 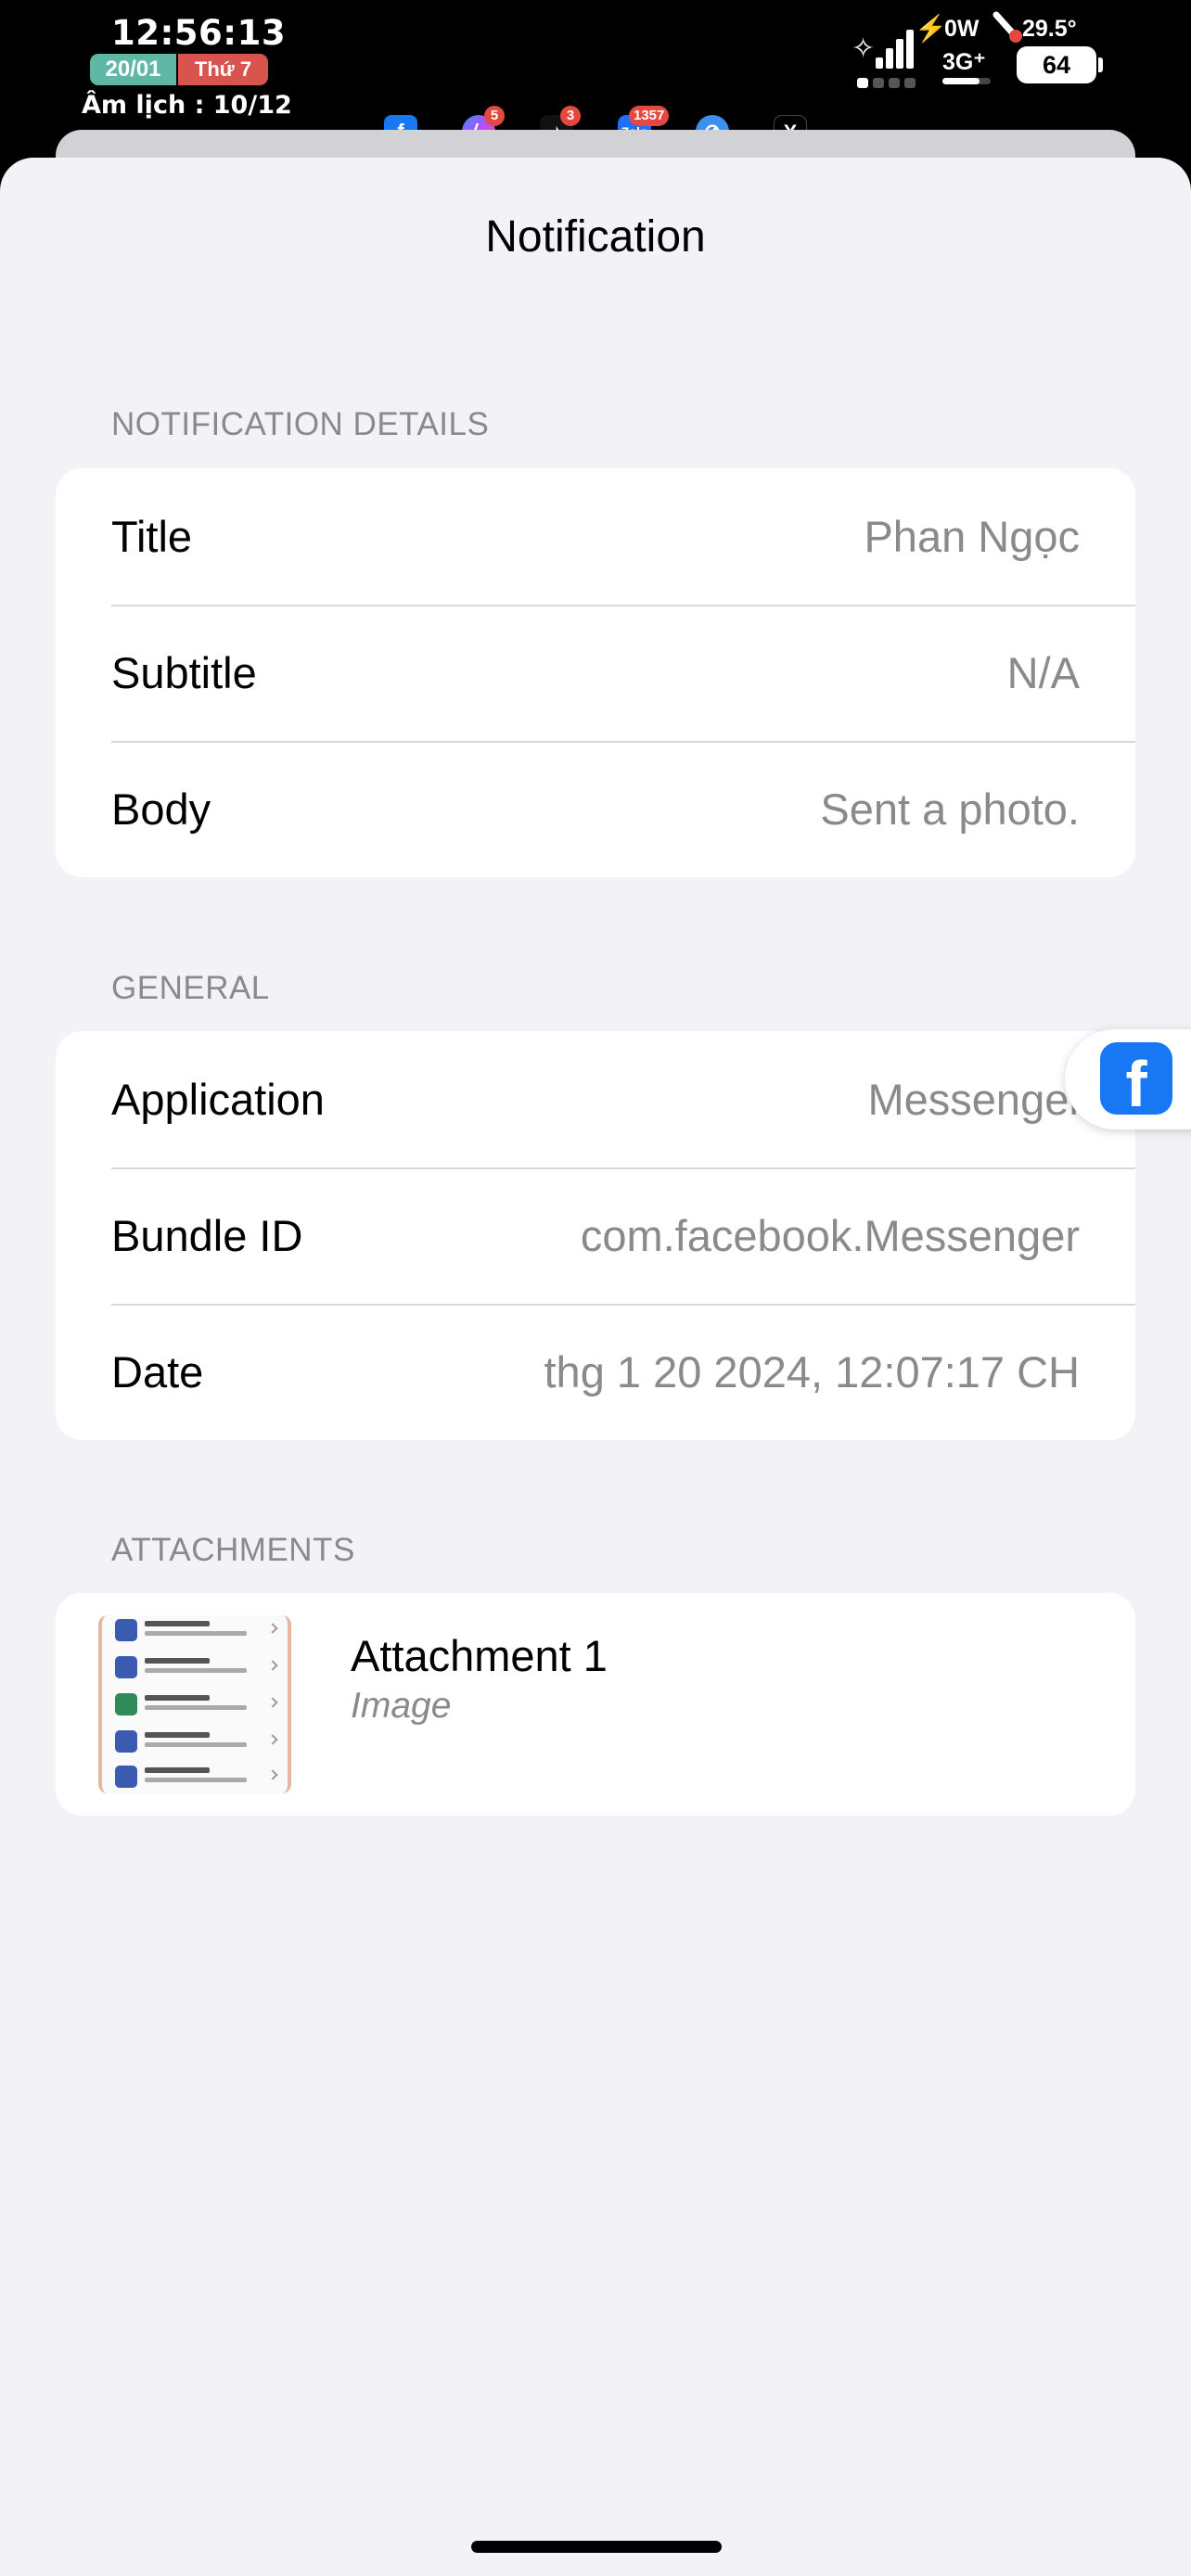 I want to click on row-value: Messenger, so click(x=975, y=1099).